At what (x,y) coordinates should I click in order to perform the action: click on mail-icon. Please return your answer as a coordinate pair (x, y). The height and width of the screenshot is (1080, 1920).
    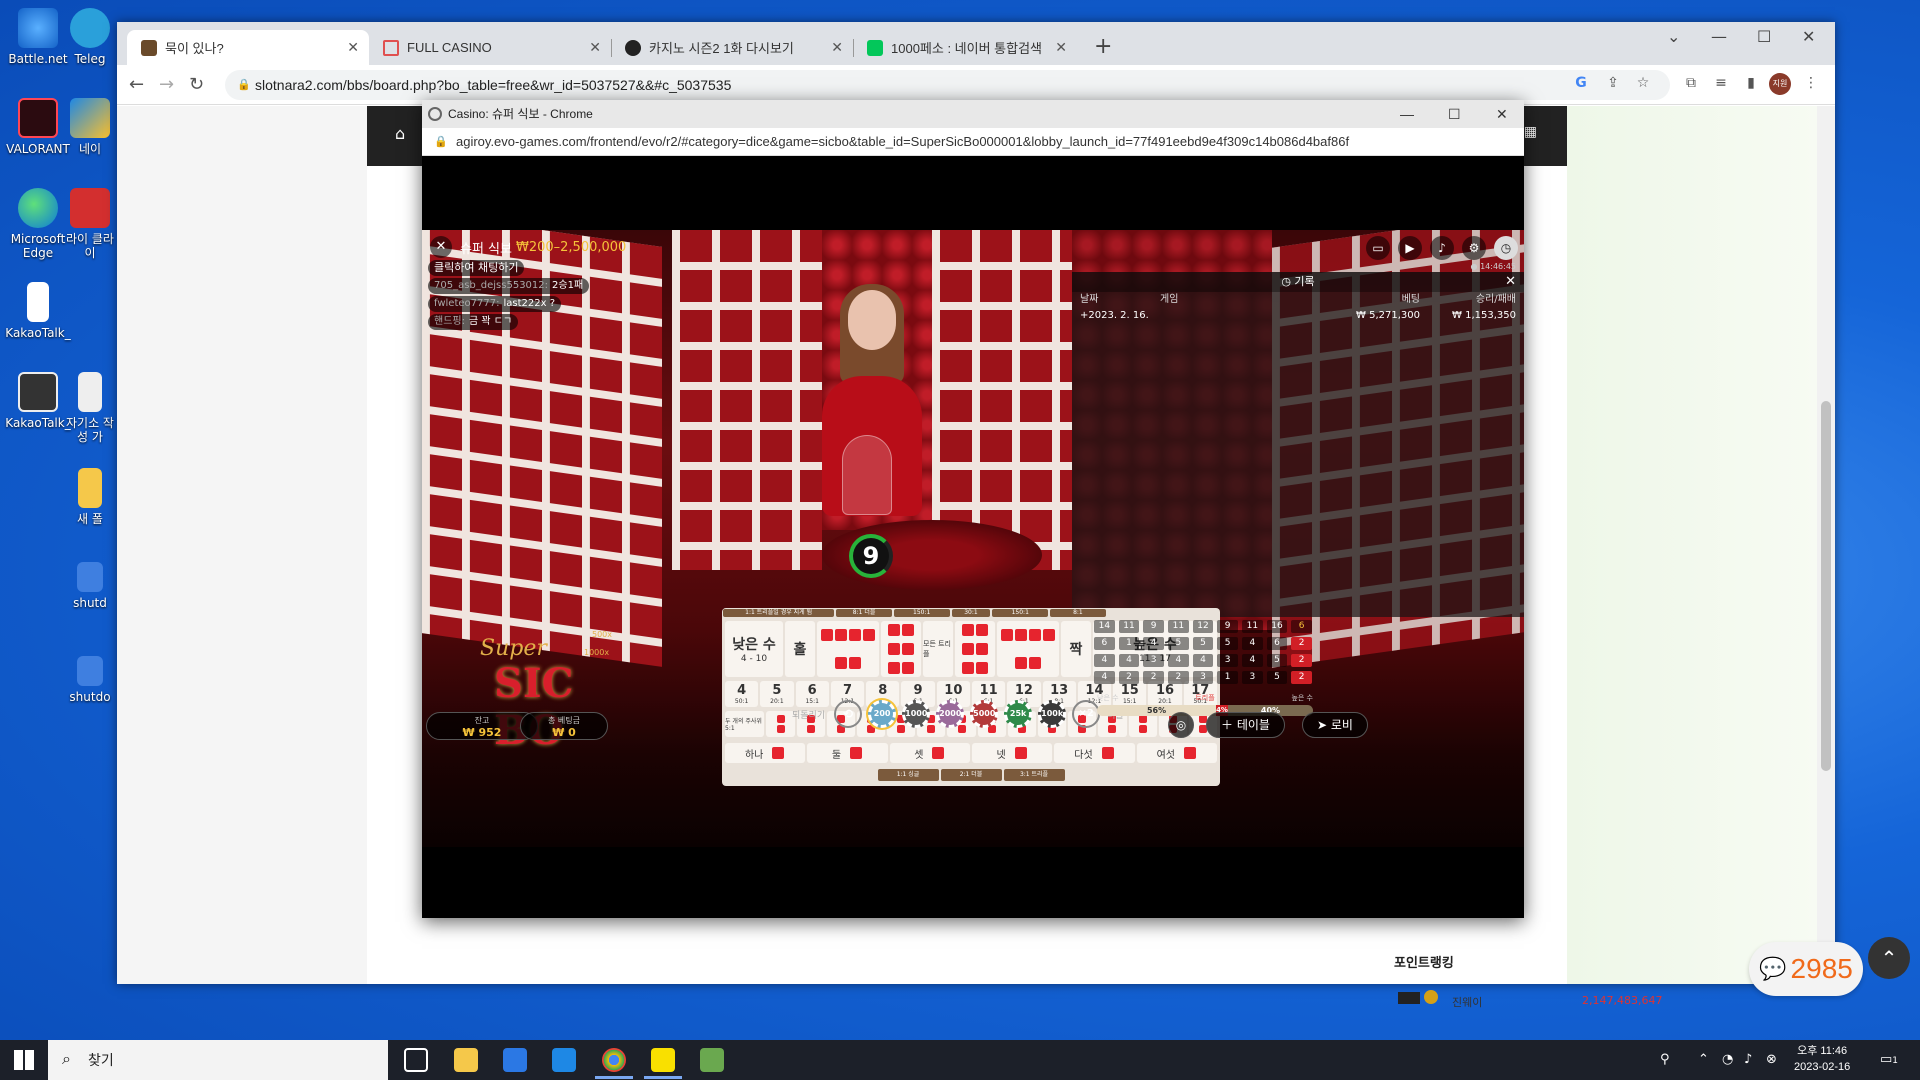
    Looking at the image, I should click on (564, 1060).